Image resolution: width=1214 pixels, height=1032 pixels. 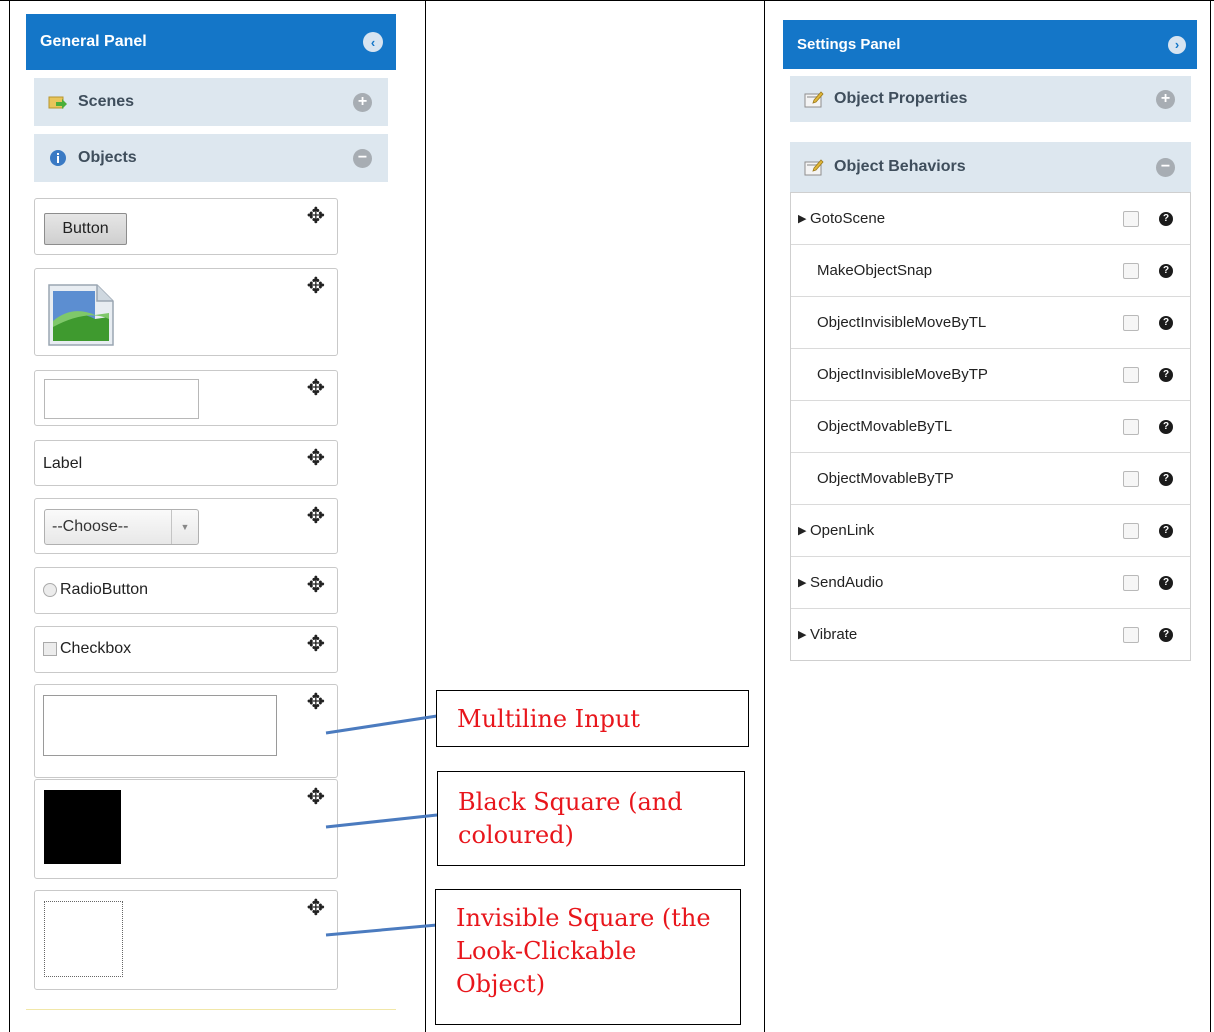 I want to click on settings-panel-header: Settings Panel ›, so click(x=990, y=44).